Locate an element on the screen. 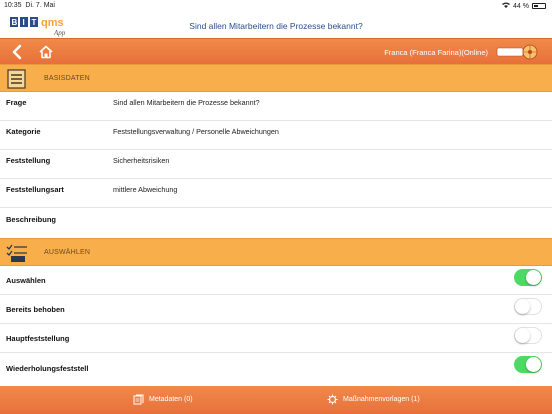  row-label: Kategorie is located at coordinates (23, 131).